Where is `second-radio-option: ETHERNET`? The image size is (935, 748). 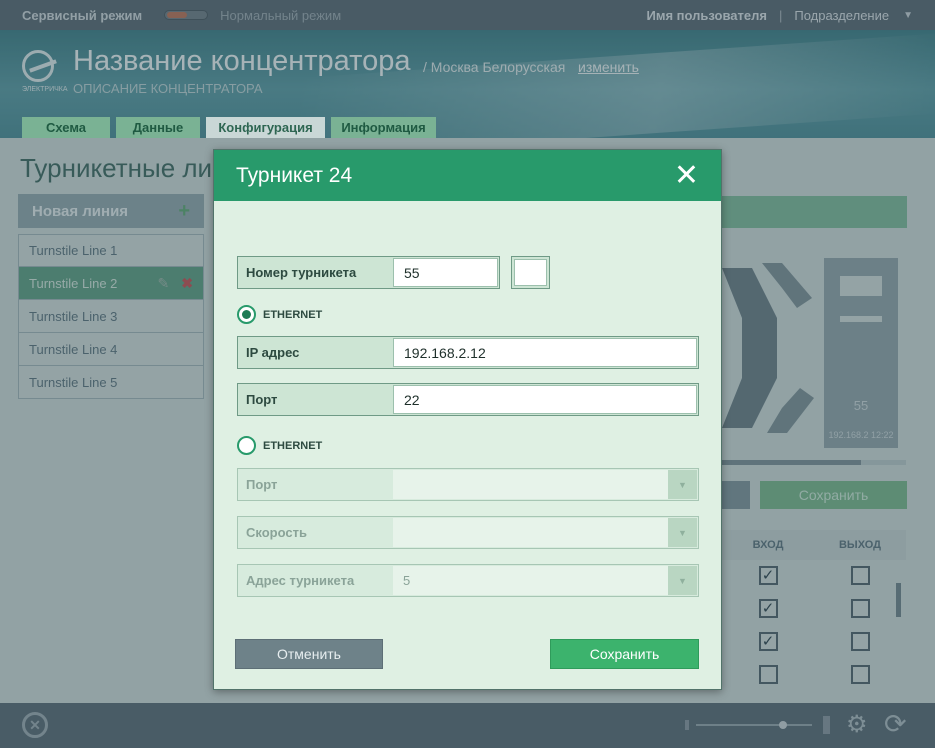 second-radio-option: ETHERNET is located at coordinates (279, 445).